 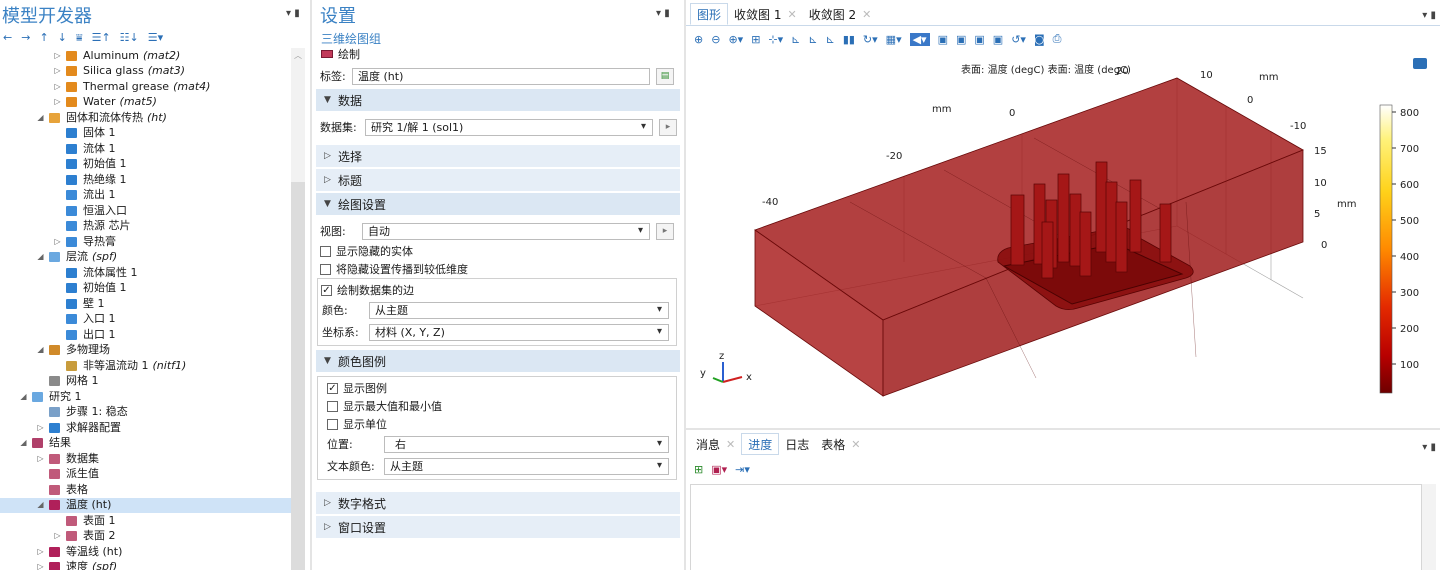 What do you see at coordinates (145, 382) in the screenshot?
I see `tree-item: 网格 1` at bounding box center [145, 382].